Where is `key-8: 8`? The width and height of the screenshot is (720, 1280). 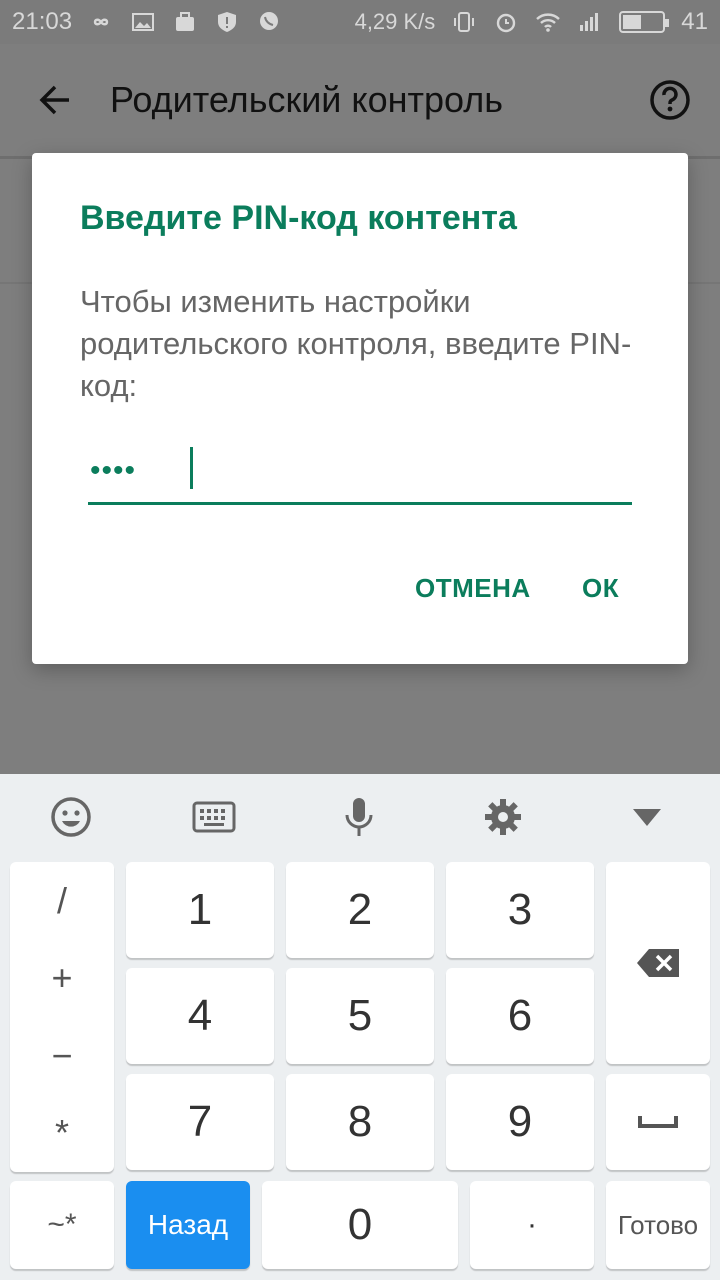
key-8: 8 is located at coordinates (360, 1122).